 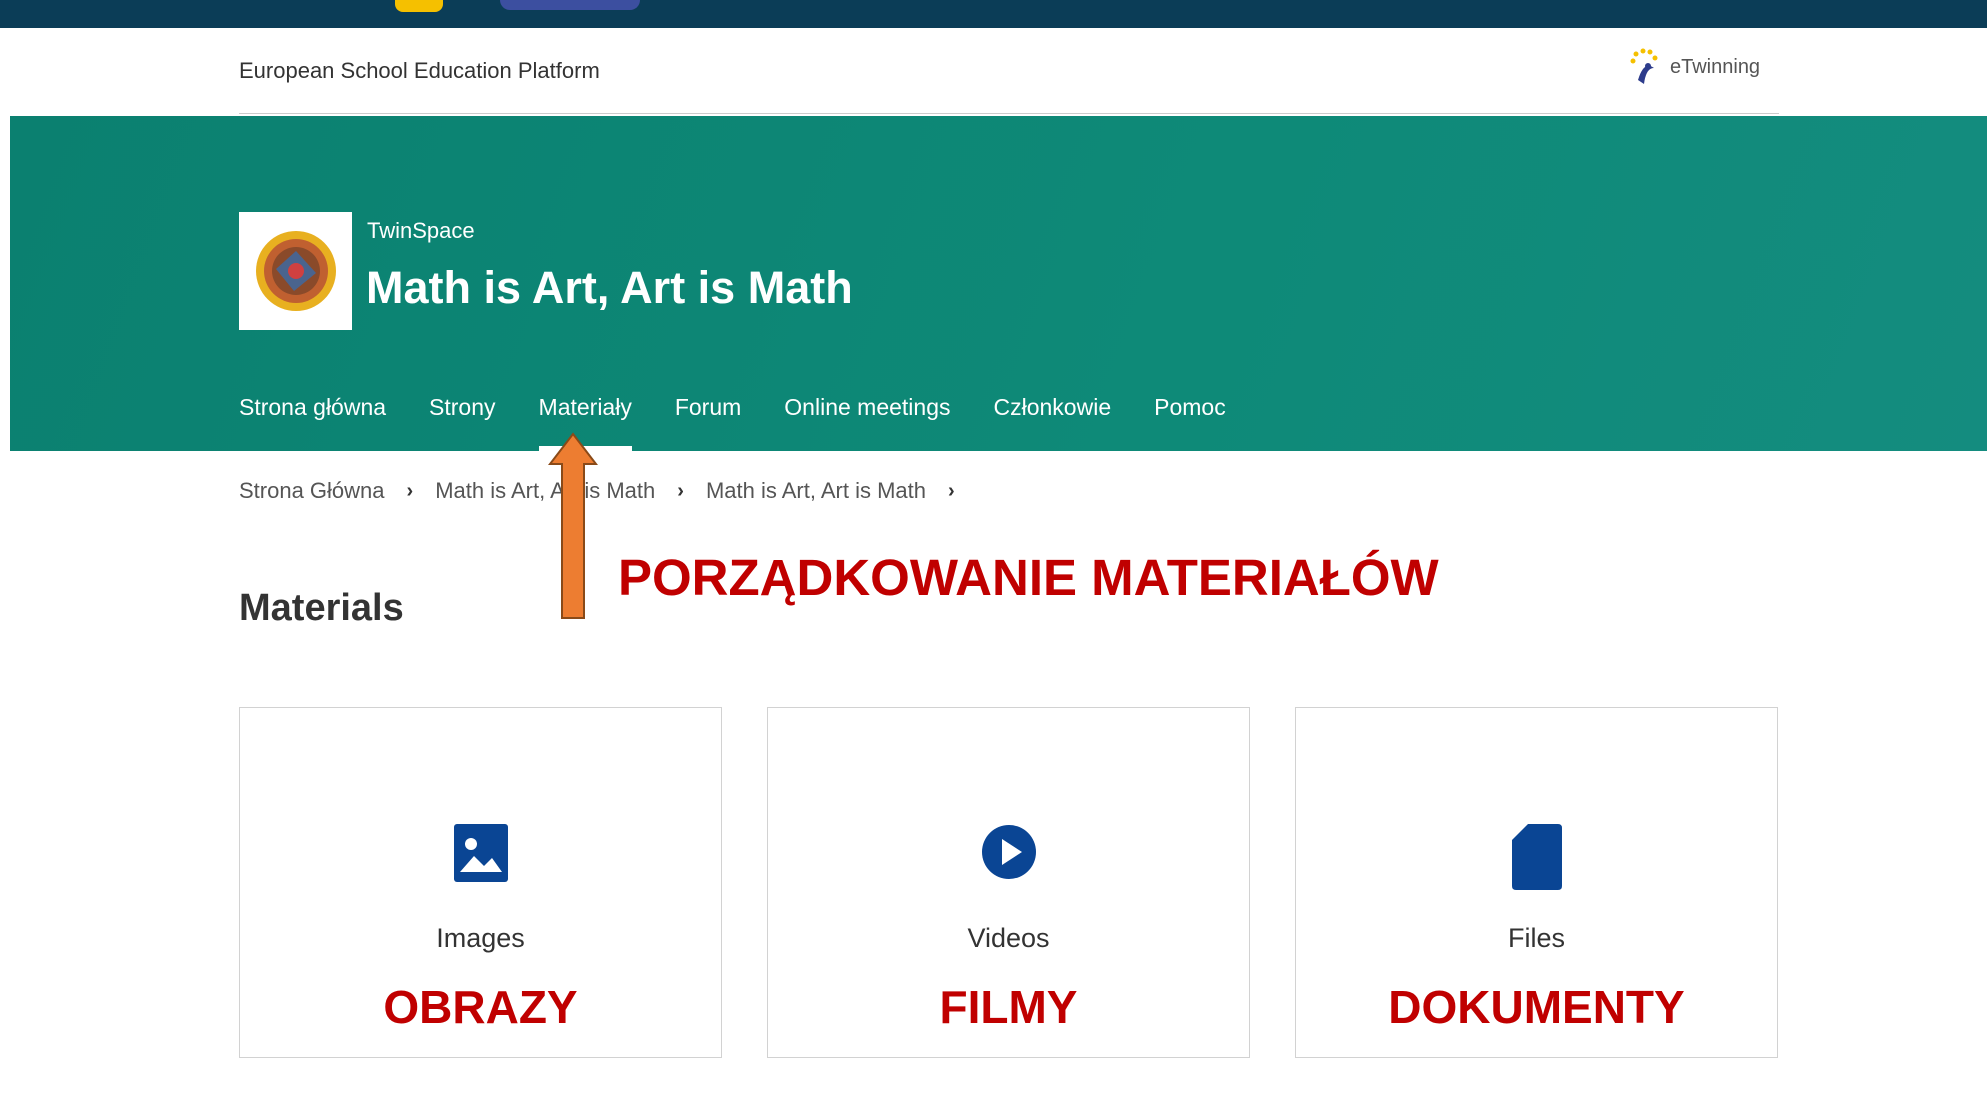 I want to click on file-icon, so click(x=1536, y=857).